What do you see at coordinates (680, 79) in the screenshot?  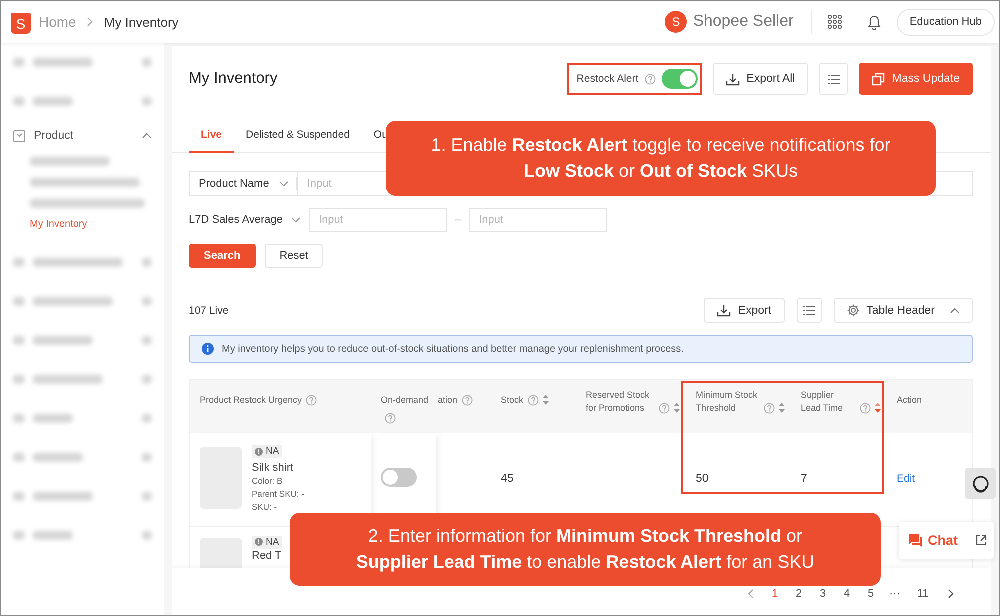 I see `restock-alert-toggle` at bounding box center [680, 79].